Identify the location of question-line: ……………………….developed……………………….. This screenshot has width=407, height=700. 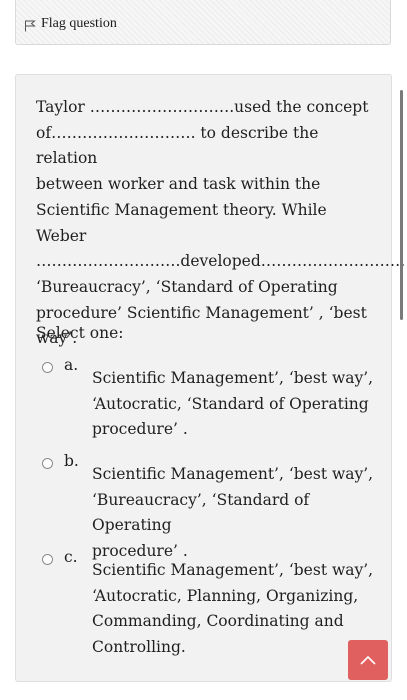
(221, 261).